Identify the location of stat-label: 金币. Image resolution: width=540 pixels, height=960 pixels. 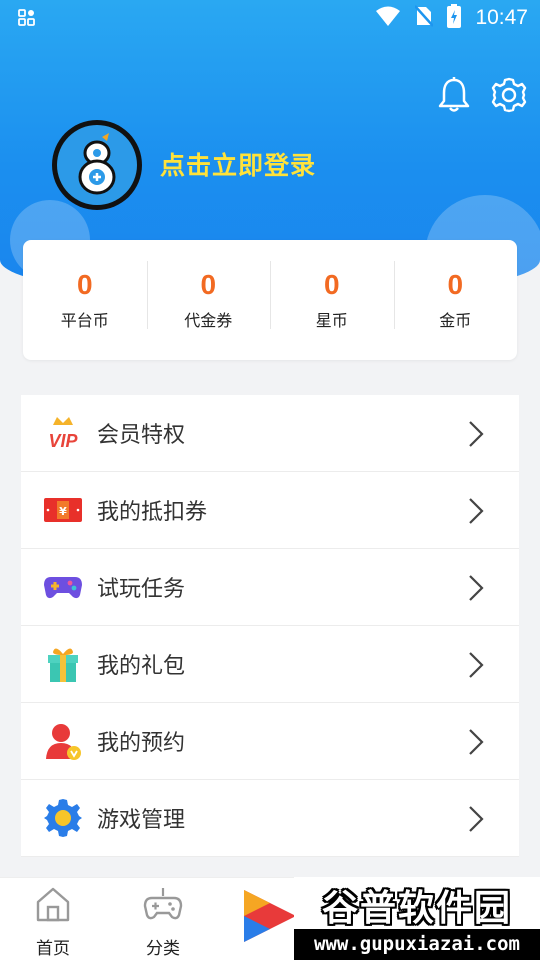
(455, 320).